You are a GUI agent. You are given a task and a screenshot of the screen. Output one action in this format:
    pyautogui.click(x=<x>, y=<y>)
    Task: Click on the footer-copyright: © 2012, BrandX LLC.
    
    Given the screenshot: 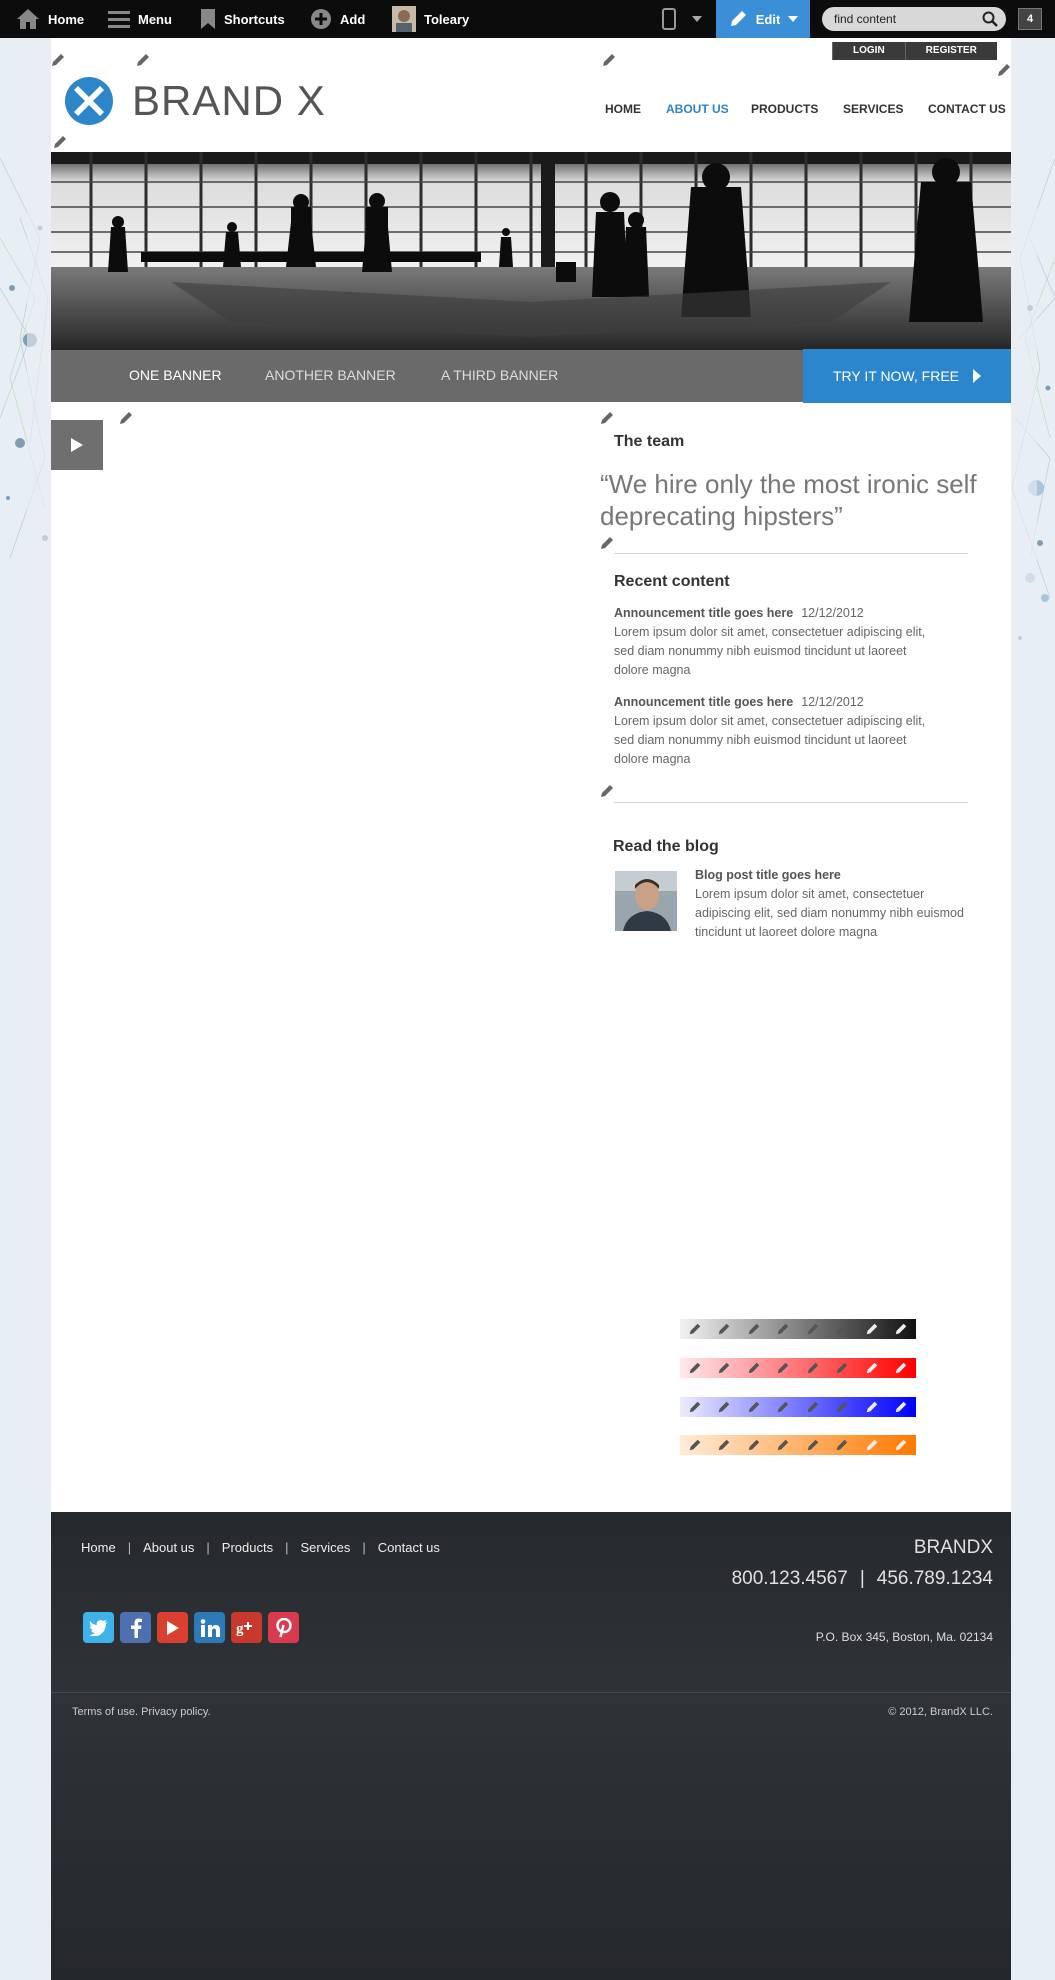 What is the action you would take?
    pyautogui.click(x=940, y=1712)
    